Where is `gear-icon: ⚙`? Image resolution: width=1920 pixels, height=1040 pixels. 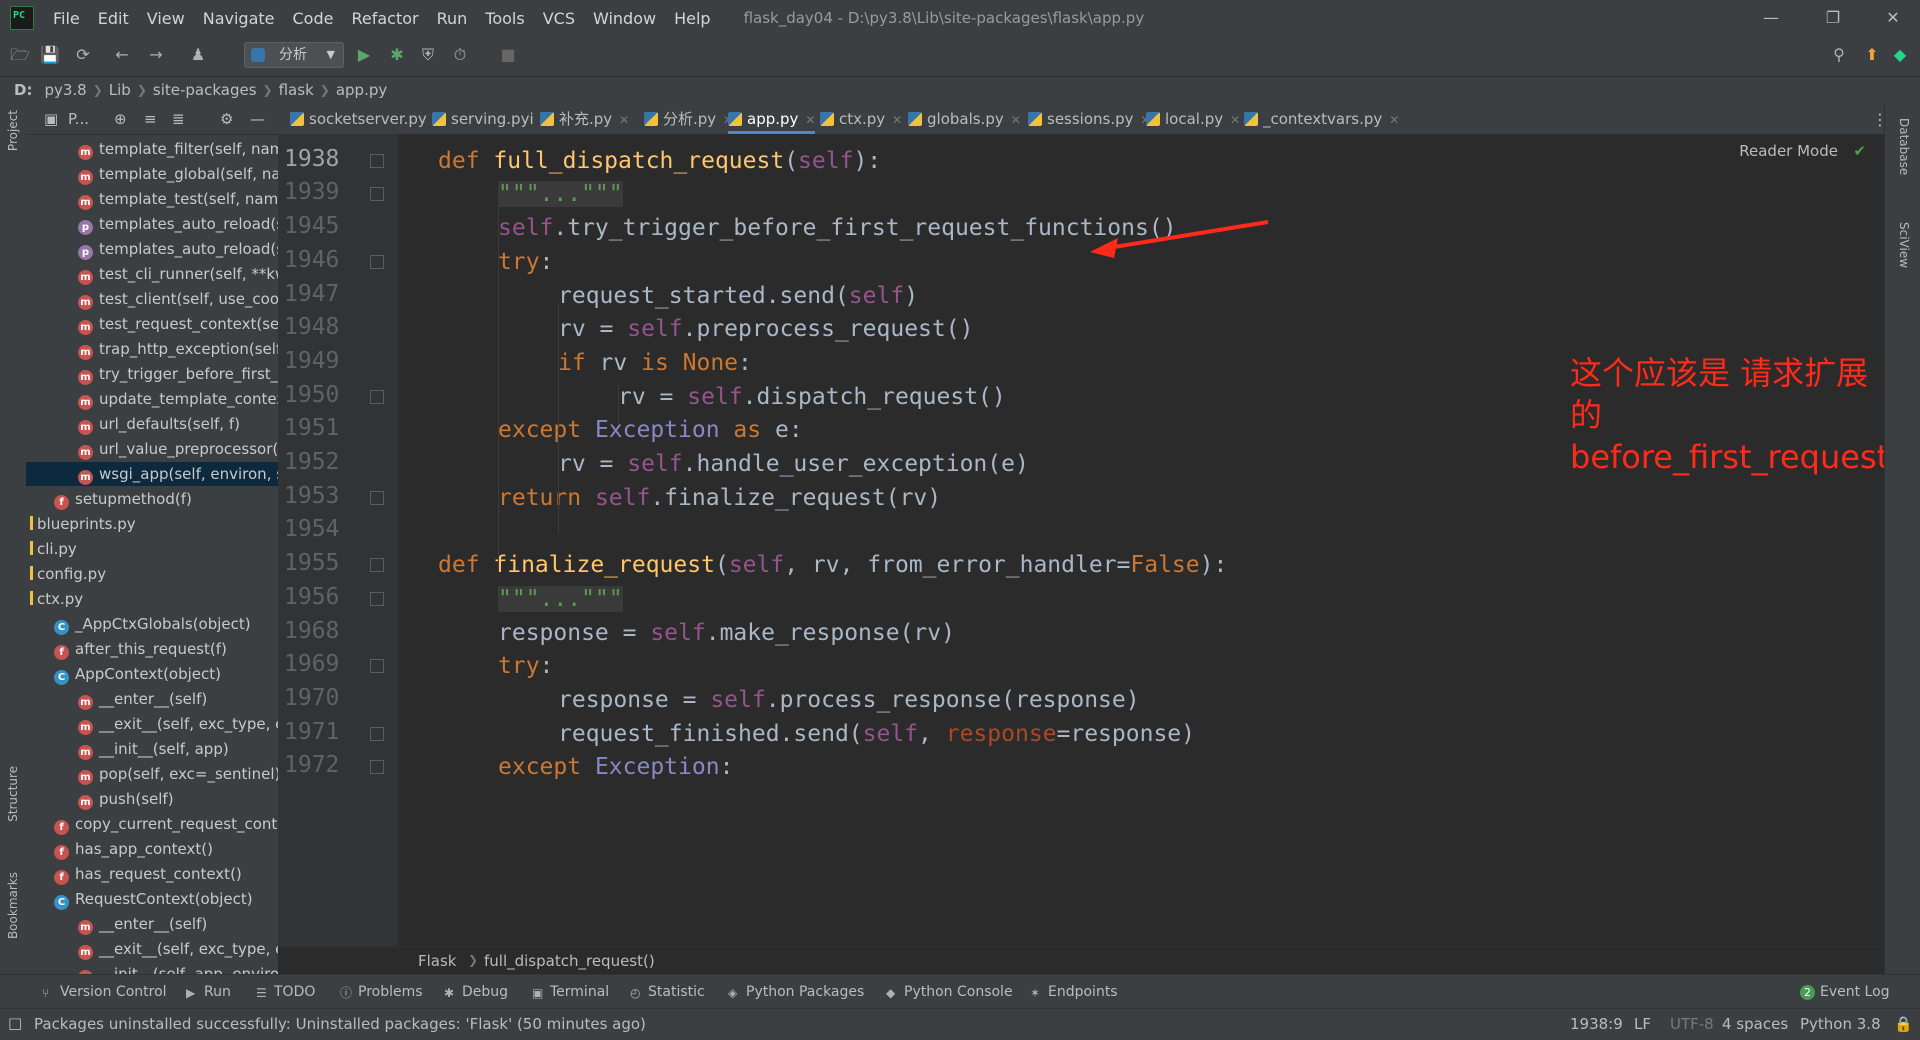 gear-icon: ⚙ is located at coordinates (226, 119).